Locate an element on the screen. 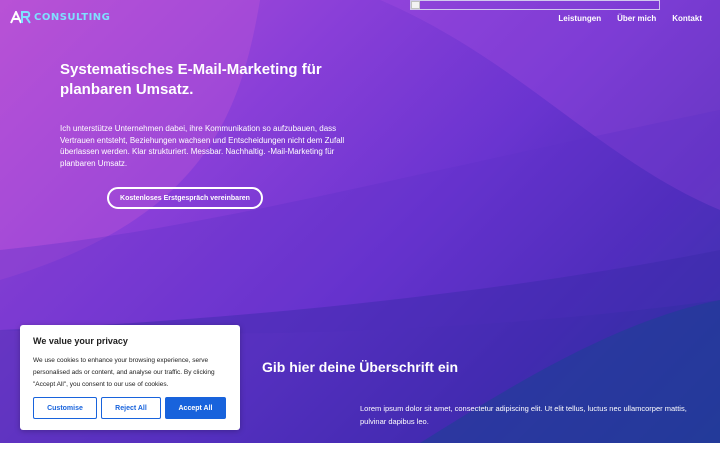  site-logo: CONSULTING is located at coordinates (60, 17).